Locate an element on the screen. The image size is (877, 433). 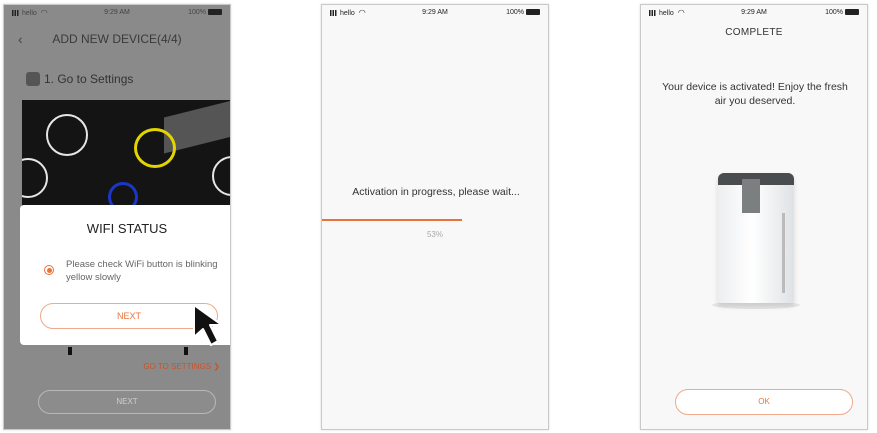
radio-button-selected is located at coordinates (49, 270).